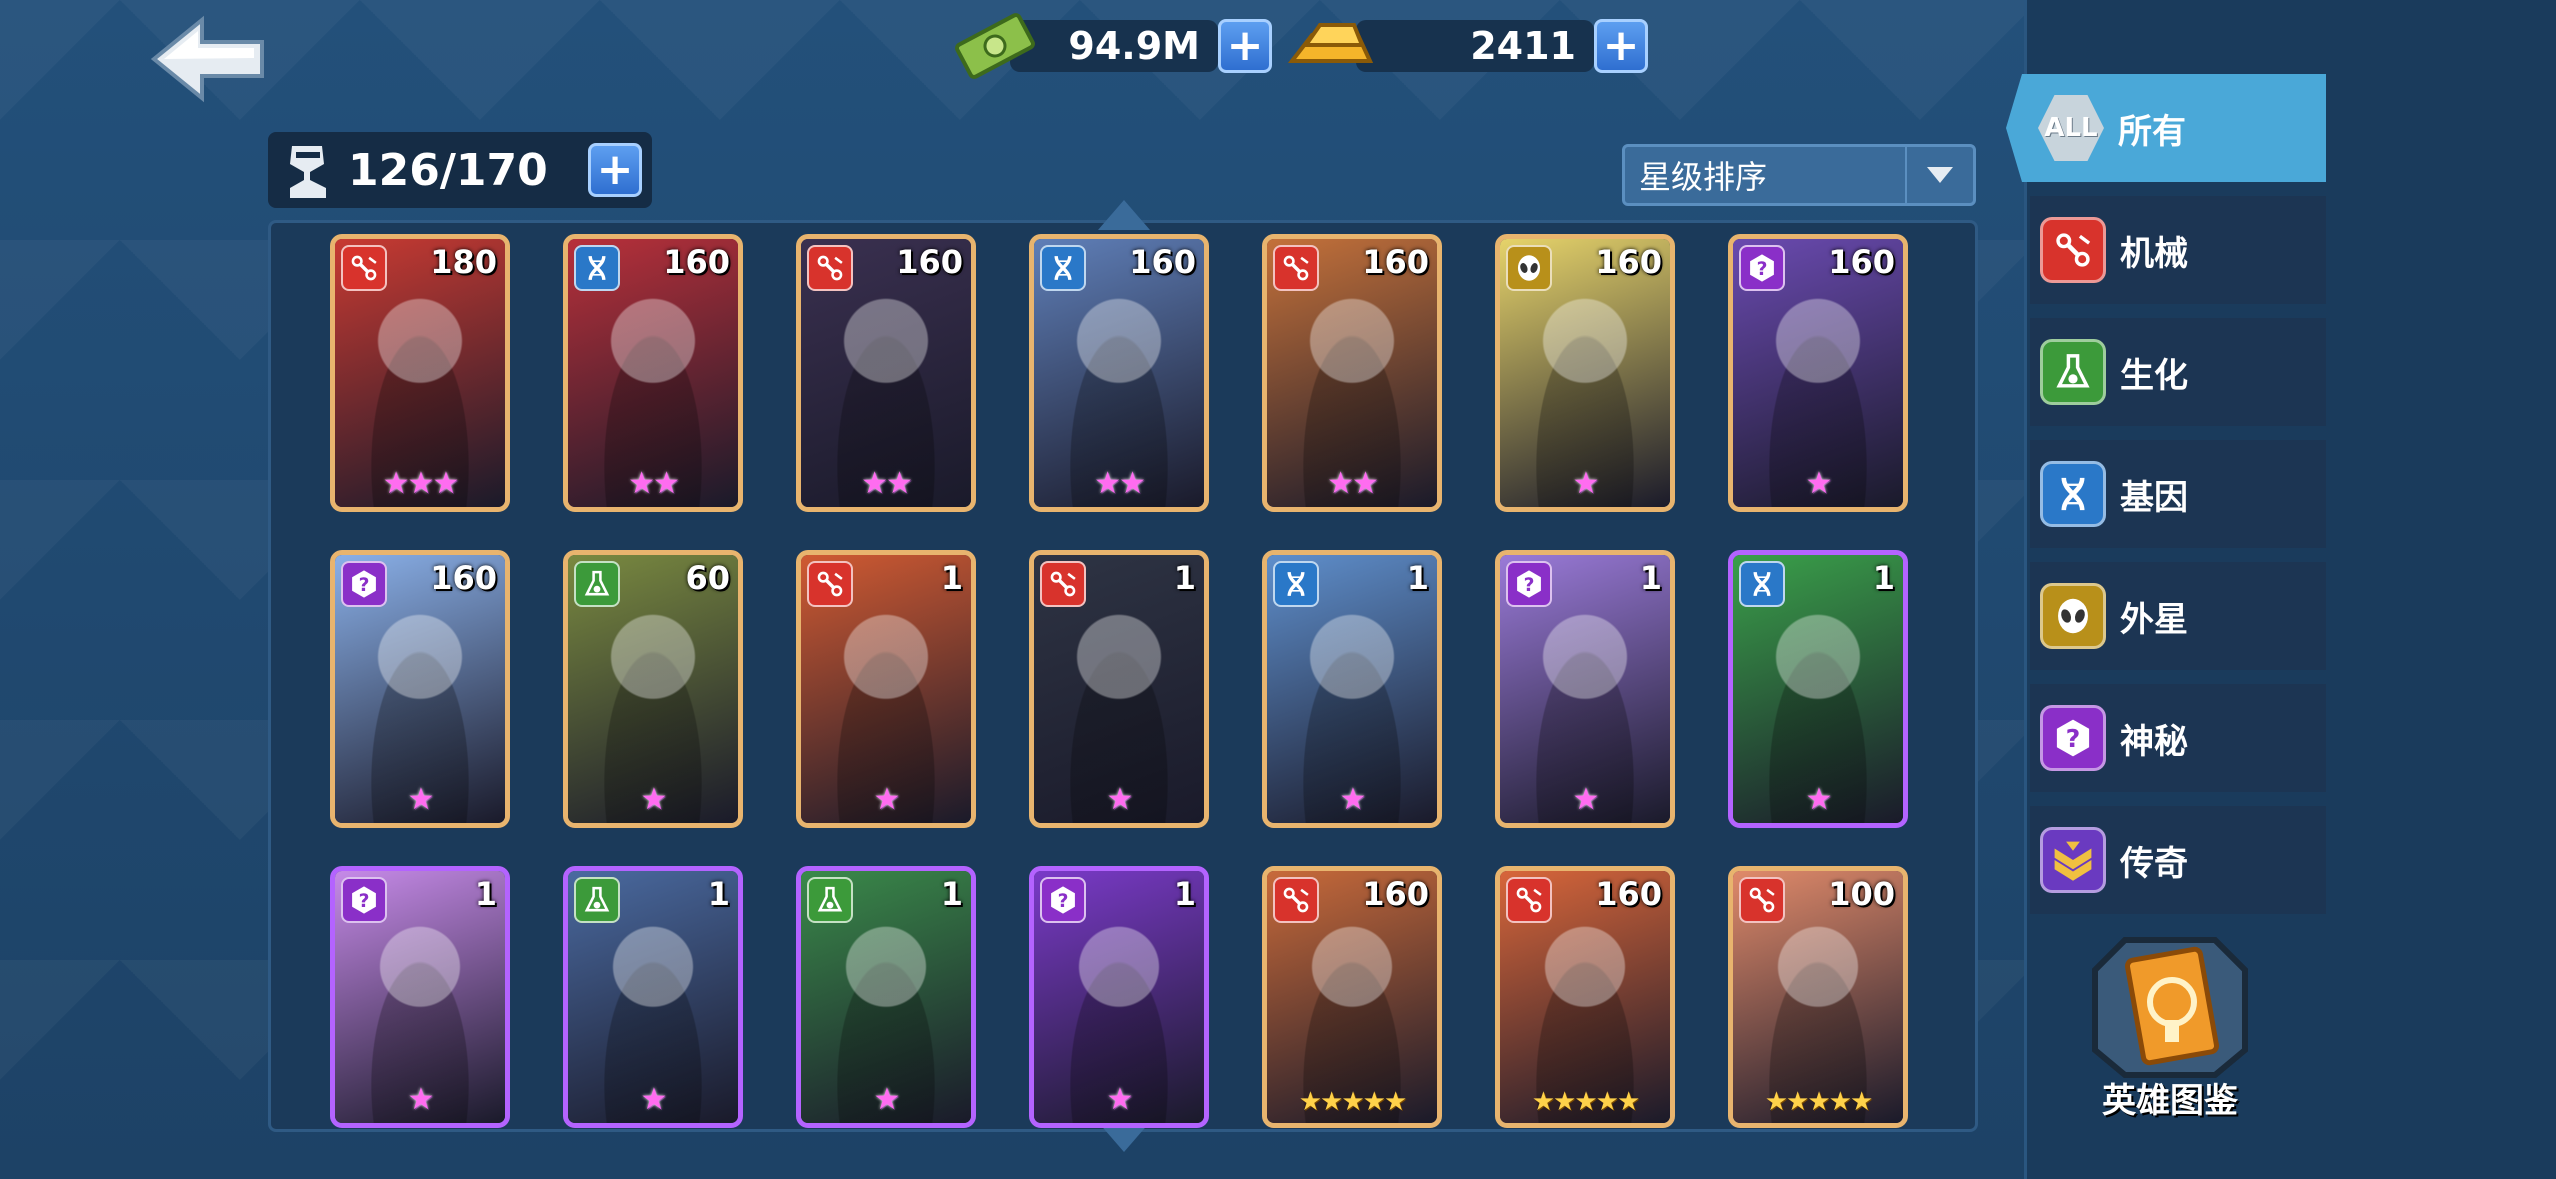 Image resolution: width=2556 pixels, height=1179 pixels. What do you see at coordinates (420, 373) in the screenshot?
I see `hero-card: 180 ★★★` at bounding box center [420, 373].